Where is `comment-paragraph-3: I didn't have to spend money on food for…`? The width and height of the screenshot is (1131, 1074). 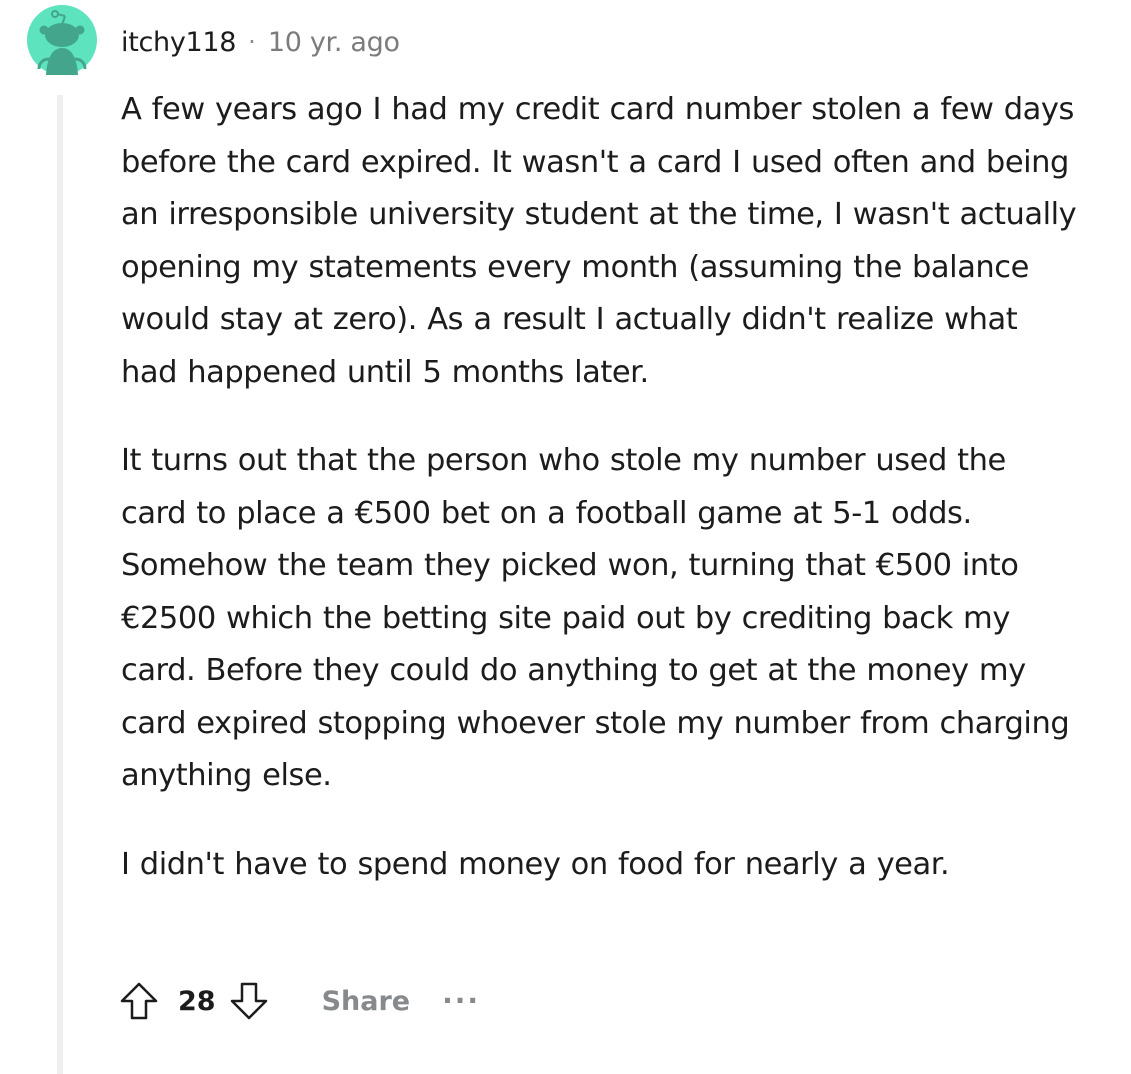
comment-paragraph-3: I didn't have to spend money on food for… is located at coordinates (535, 864).